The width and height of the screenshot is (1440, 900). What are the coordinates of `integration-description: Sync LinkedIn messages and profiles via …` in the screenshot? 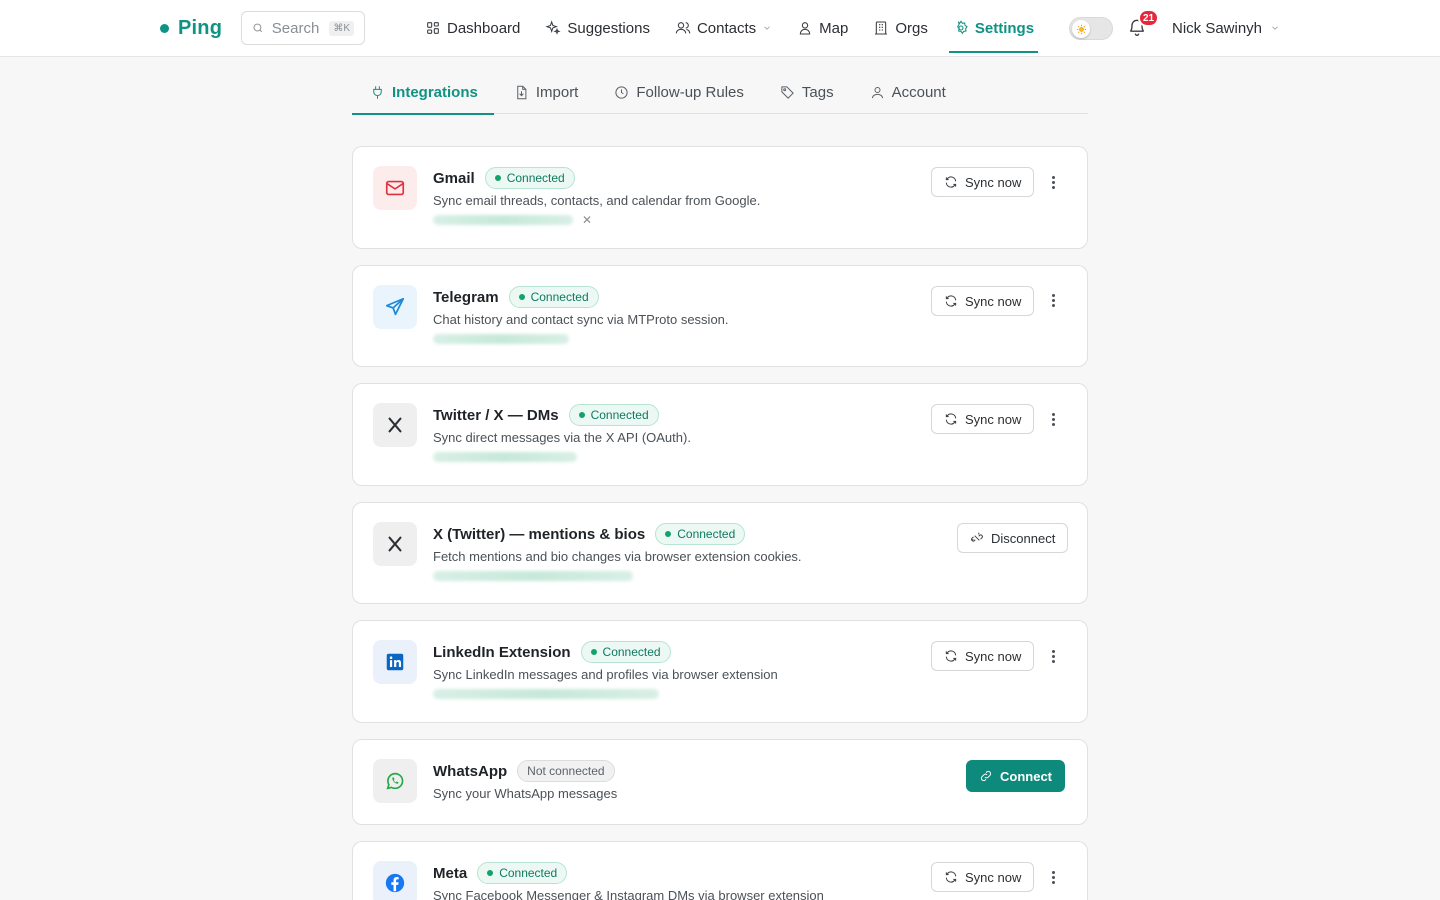 It's located at (605, 674).